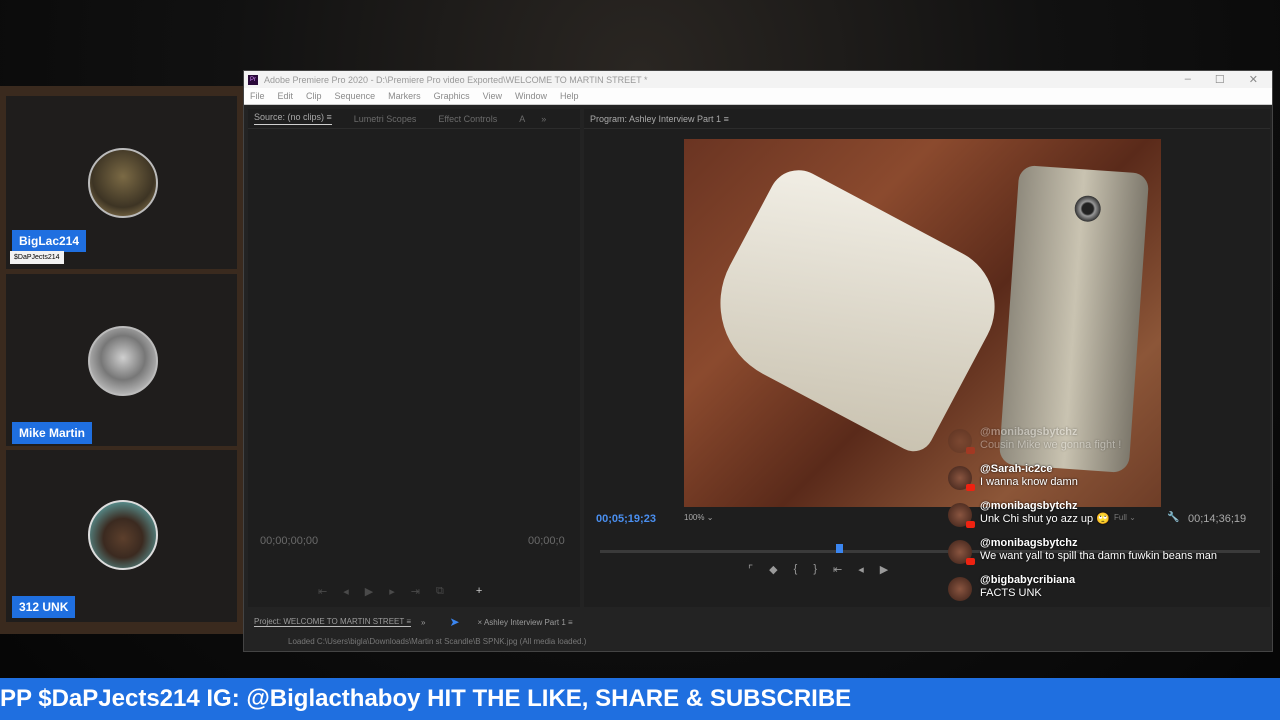 The image size is (1280, 720). What do you see at coordinates (522, 119) in the screenshot?
I see `tab-audio: A` at bounding box center [522, 119].